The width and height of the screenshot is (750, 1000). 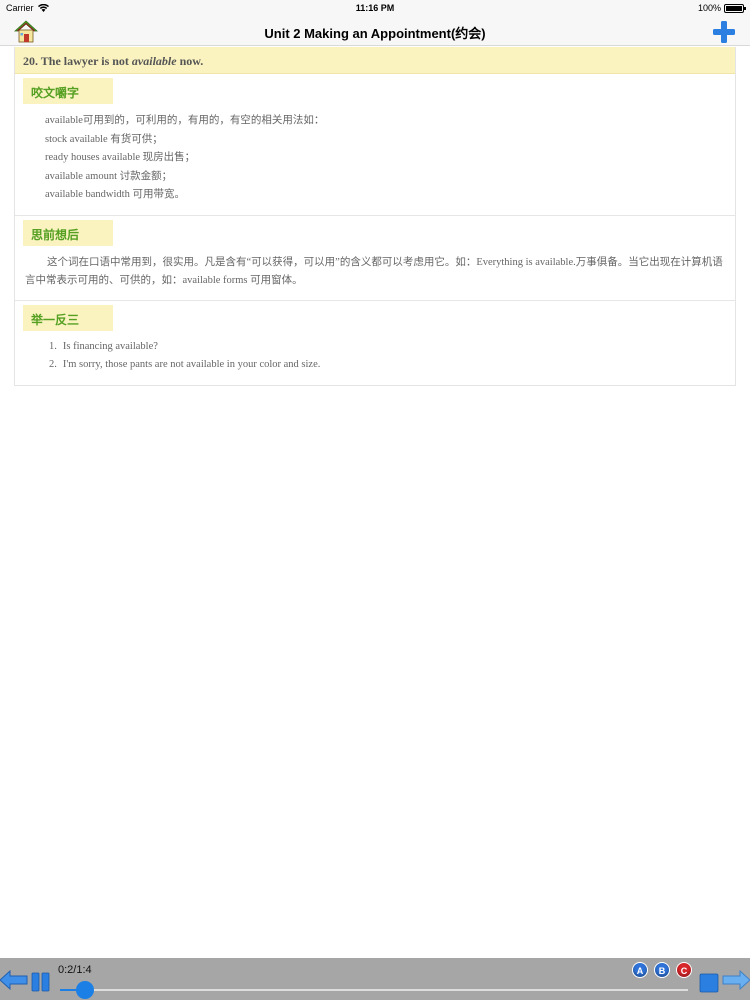 I want to click on example-text: Is financing available?, so click(x=110, y=346).